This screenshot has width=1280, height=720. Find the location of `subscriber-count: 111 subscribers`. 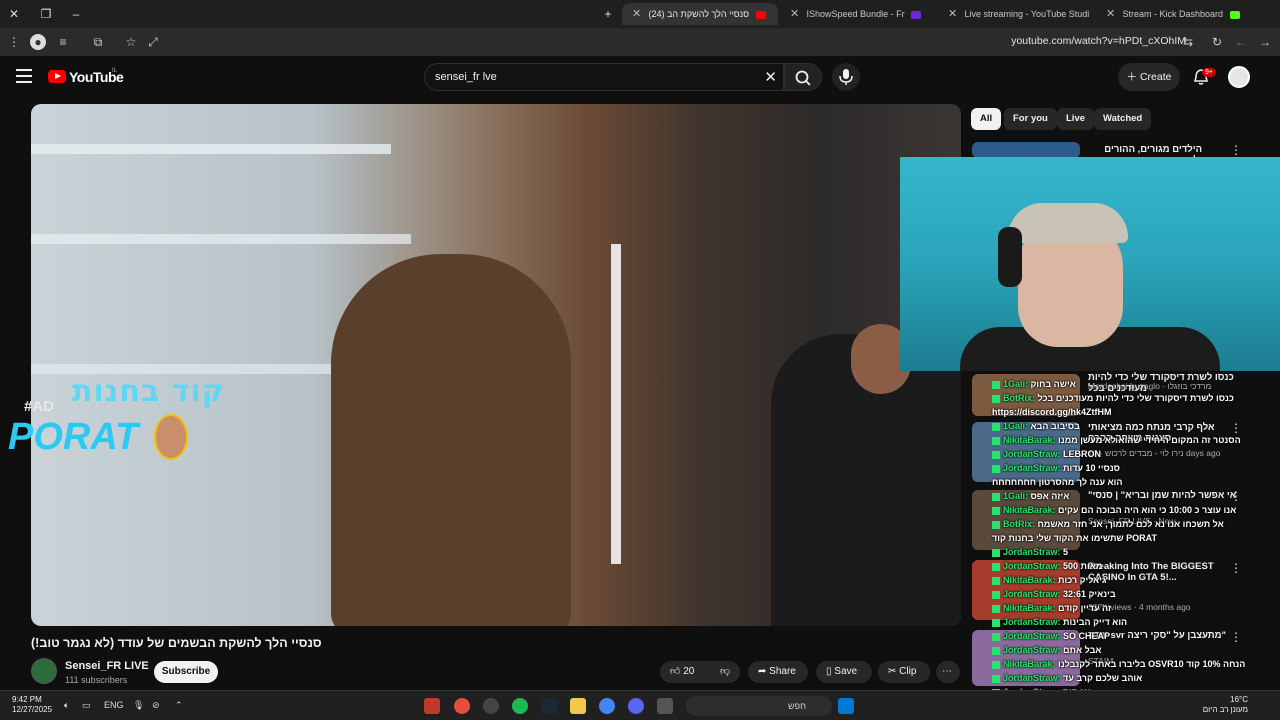

subscriber-count: 111 subscribers is located at coordinates (96, 680).